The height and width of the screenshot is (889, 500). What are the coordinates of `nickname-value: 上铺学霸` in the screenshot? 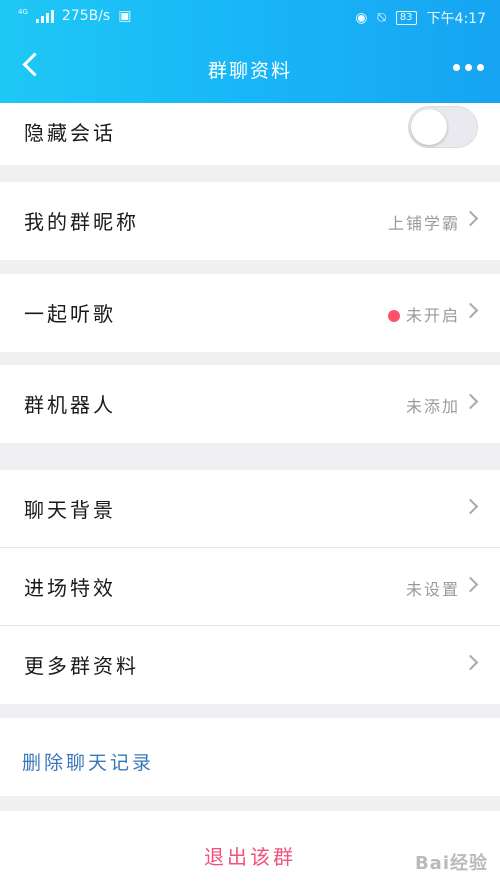 It's located at (423, 223).